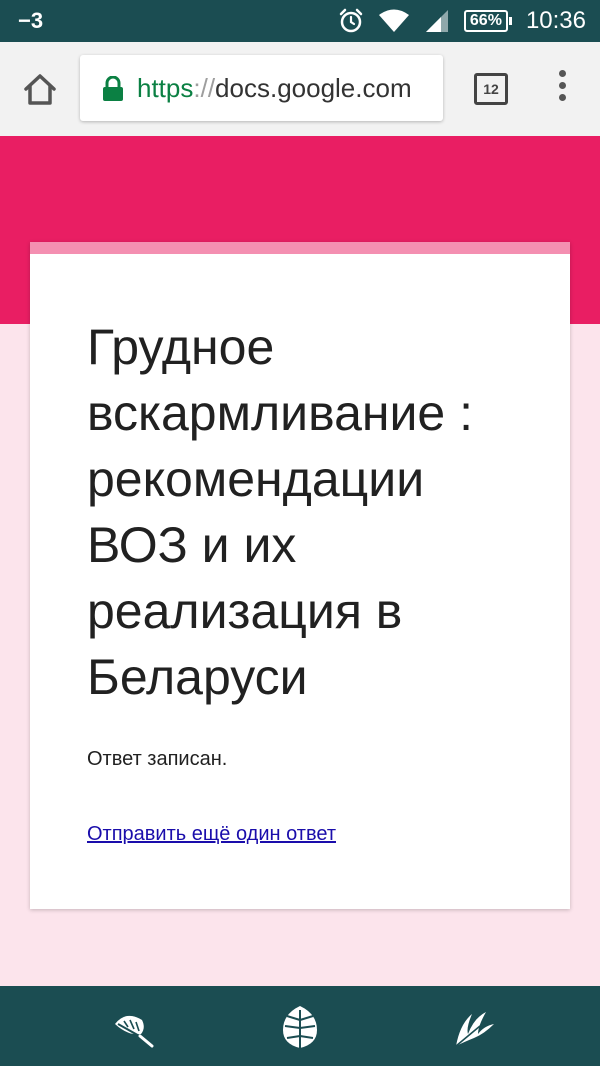 The height and width of the screenshot is (1066, 600). I want to click on submit-another-response-link: Отправить ещё один ответ, so click(211, 834).